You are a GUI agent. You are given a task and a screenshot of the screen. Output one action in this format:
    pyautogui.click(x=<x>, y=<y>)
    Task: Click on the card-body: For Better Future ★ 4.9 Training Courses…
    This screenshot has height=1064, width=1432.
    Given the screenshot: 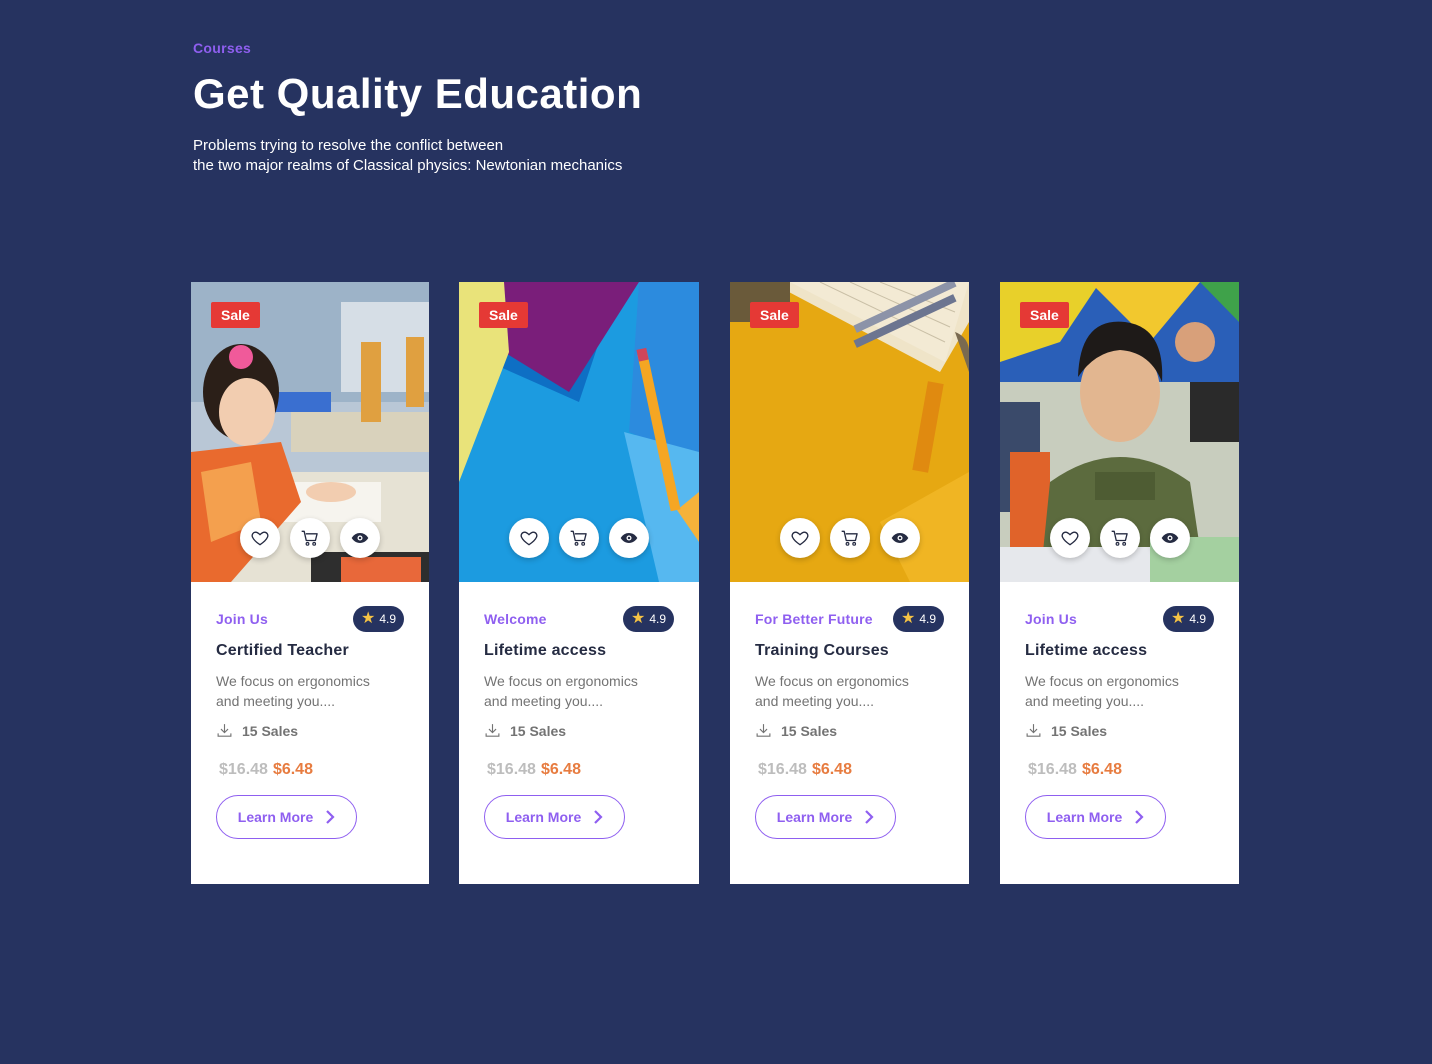 What is the action you would take?
    pyautogui.click(x=849, y=710)
    